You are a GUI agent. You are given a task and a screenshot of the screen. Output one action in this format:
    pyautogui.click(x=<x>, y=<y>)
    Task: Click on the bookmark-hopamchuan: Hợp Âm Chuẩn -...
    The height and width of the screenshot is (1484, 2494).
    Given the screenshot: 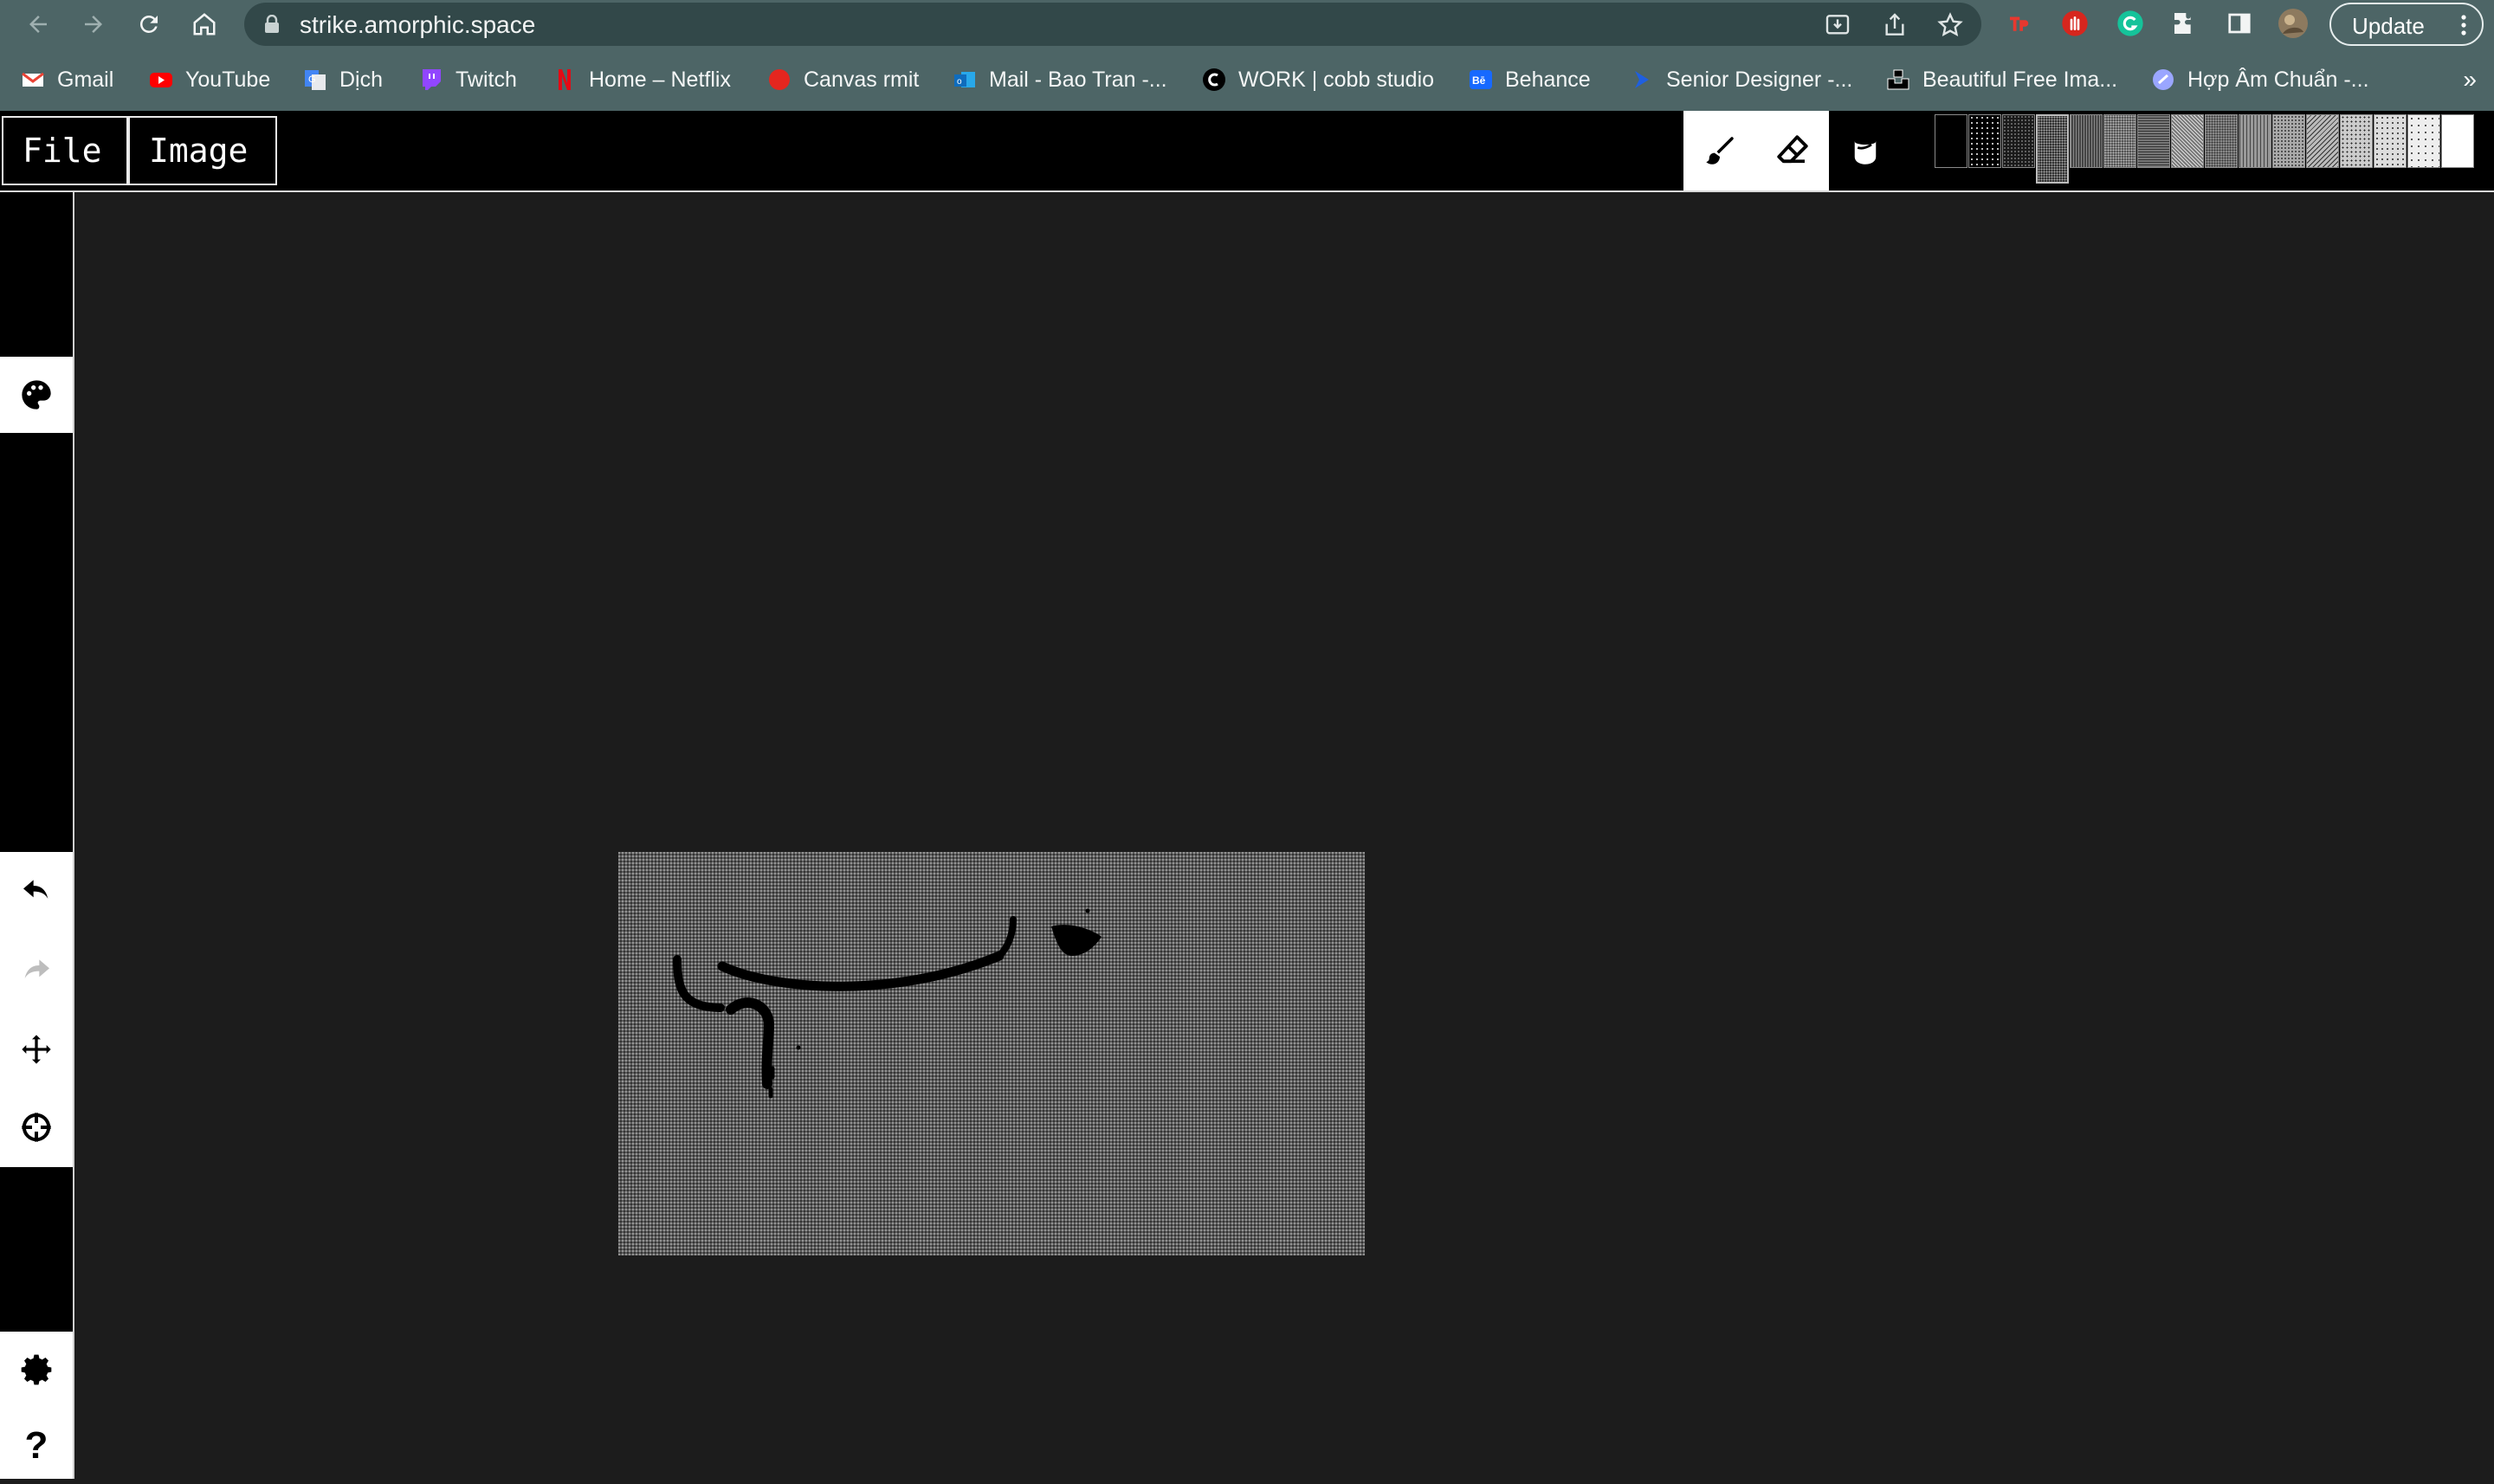 What is the action you would take?
    pyautogui.click(x=2260, y=80)
    